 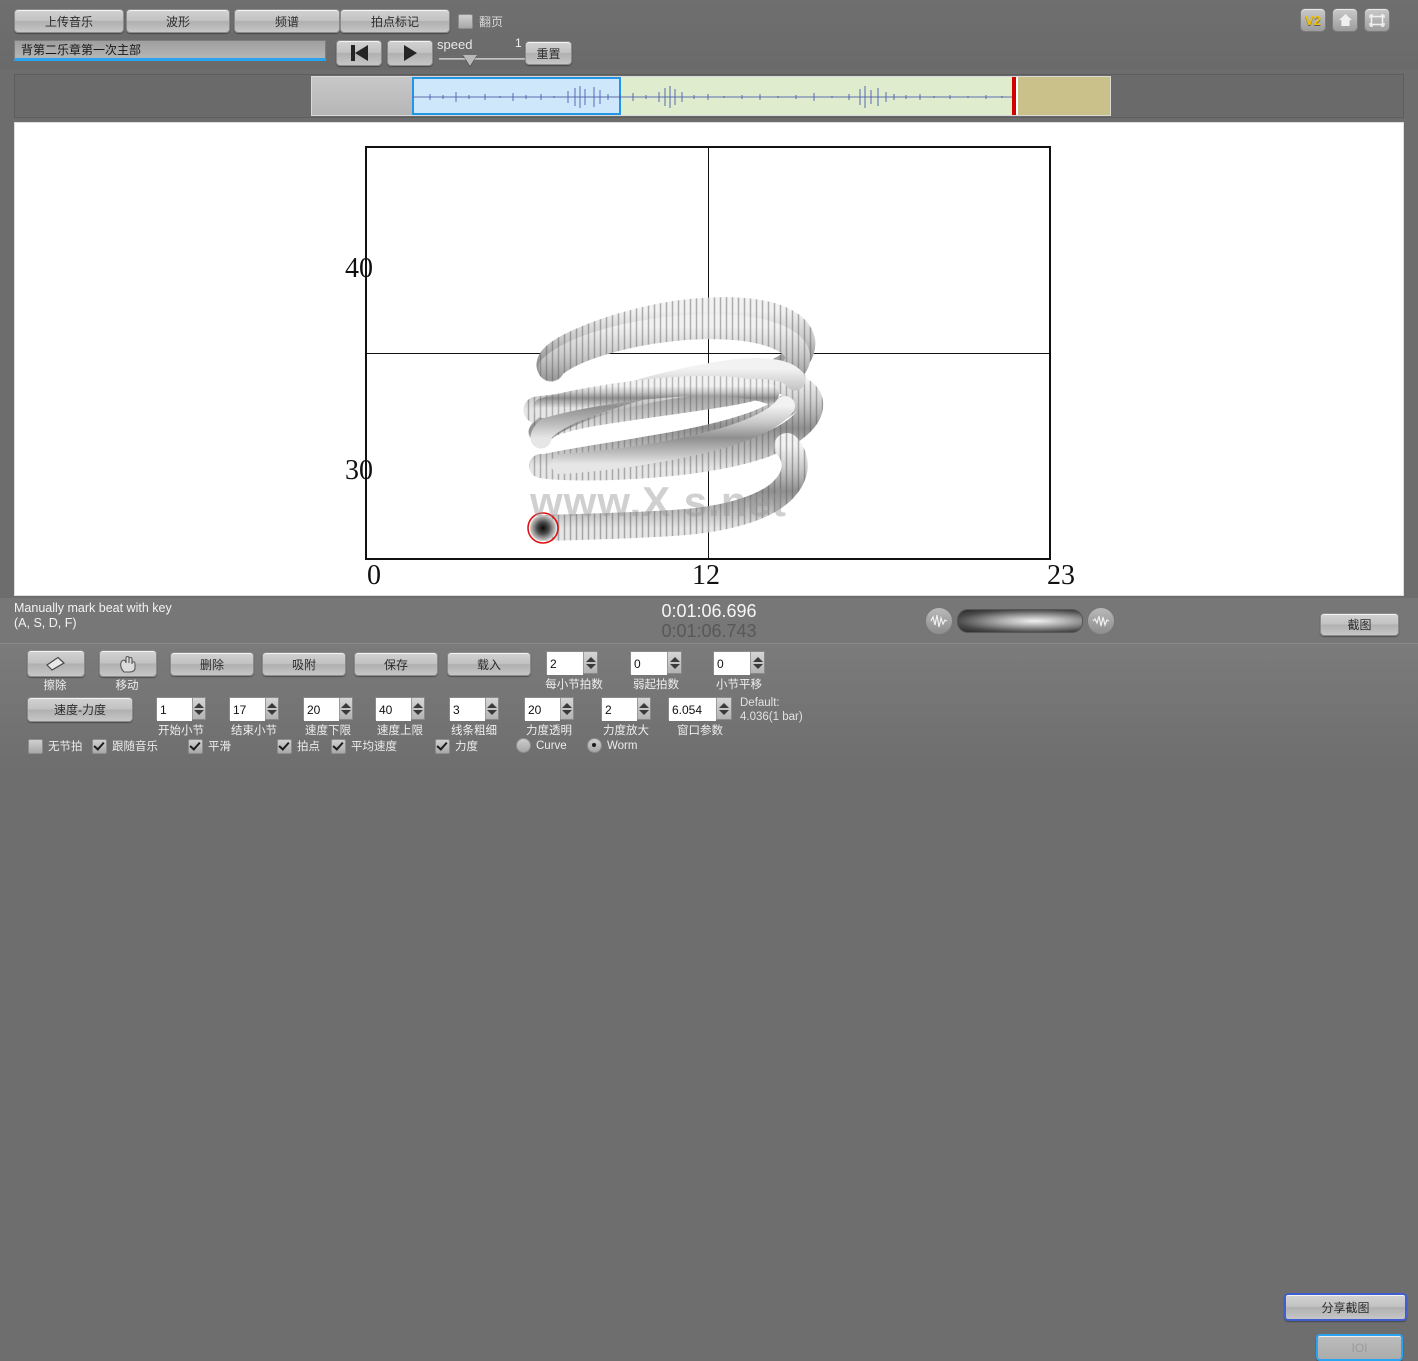 I want to click on waveform-icon-right, so click(x=1101, y=621).